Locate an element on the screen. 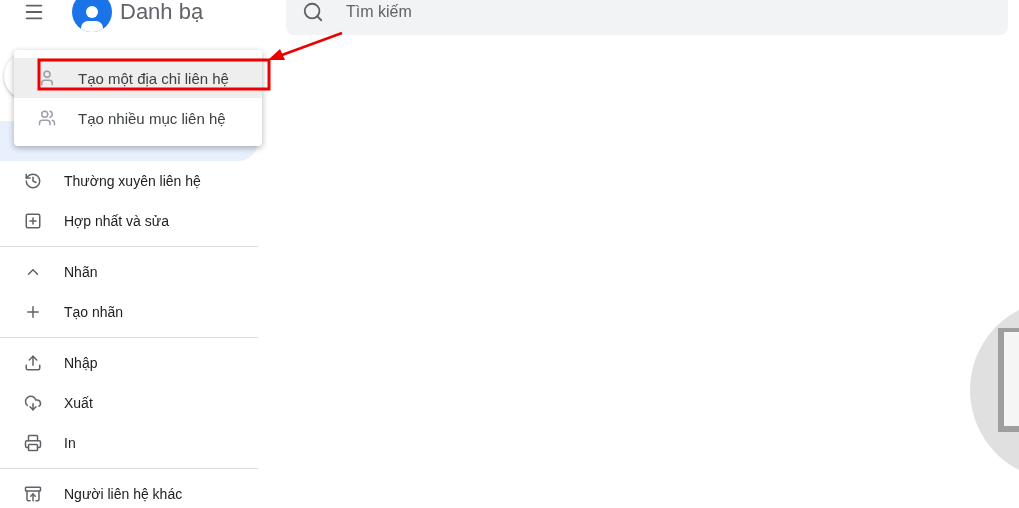 The image size is (1019, 508). nav-item: In is located at coordinates (129, 443).